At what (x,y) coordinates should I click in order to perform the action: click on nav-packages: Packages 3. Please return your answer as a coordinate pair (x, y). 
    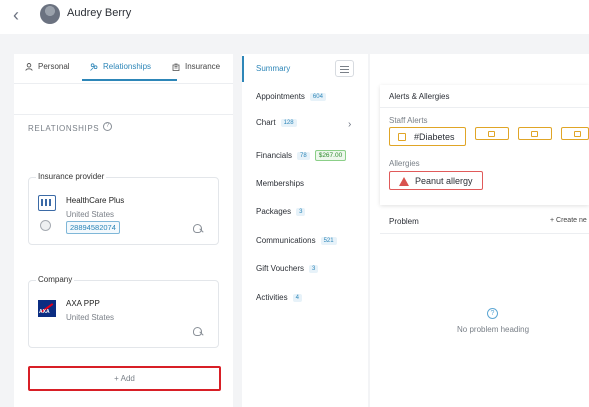
    Looking at the image, I should click on (281, 211).